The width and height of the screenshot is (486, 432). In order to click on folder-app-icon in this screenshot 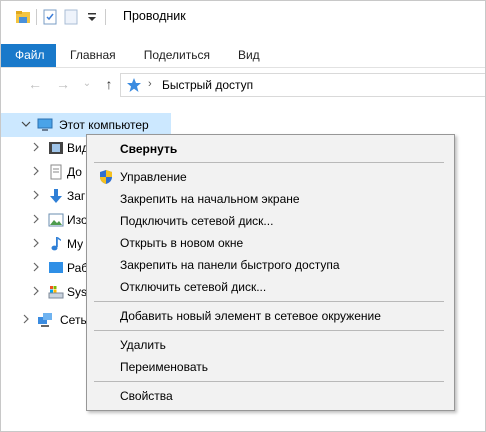, I will do `click(23, 17)`.